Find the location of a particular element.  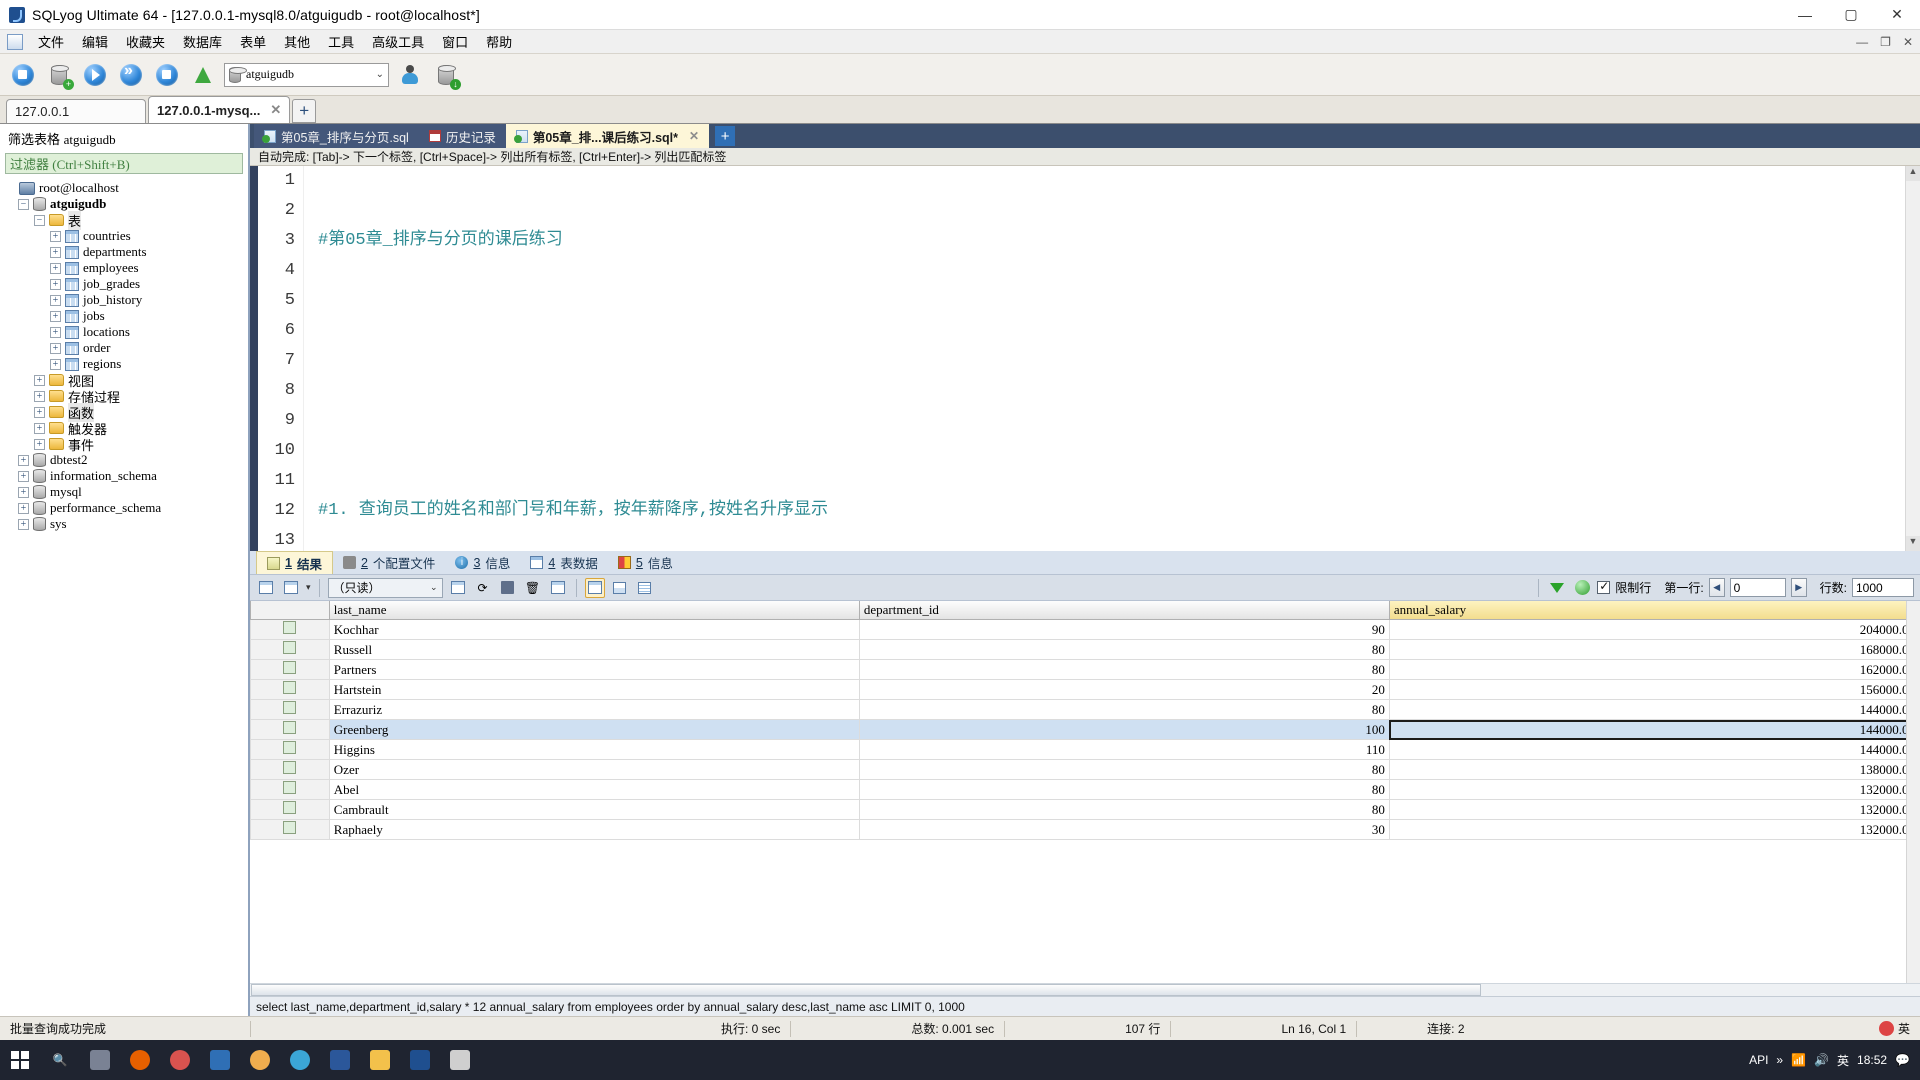

row-count-input: 1000 is located at coordinates (1883, 587).